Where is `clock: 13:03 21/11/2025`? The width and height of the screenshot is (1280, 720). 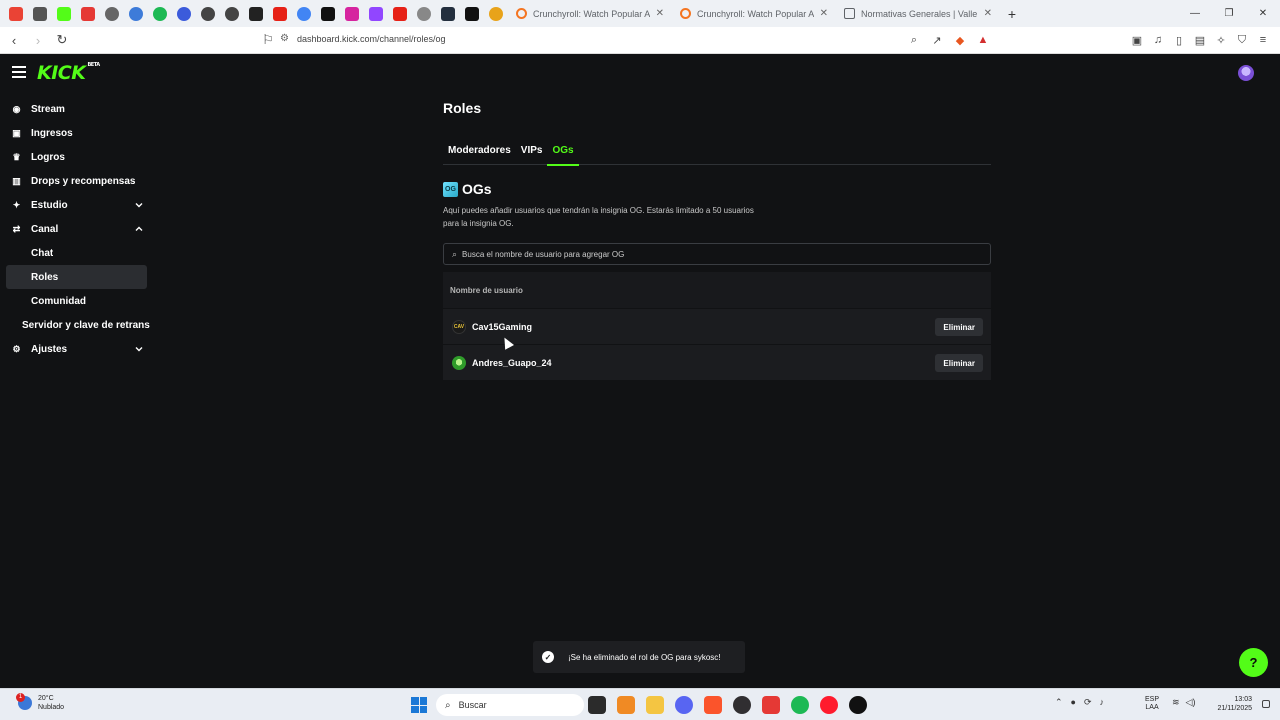 clock: 13:03 21/11/2025 is located at coordinates (1230, 704).